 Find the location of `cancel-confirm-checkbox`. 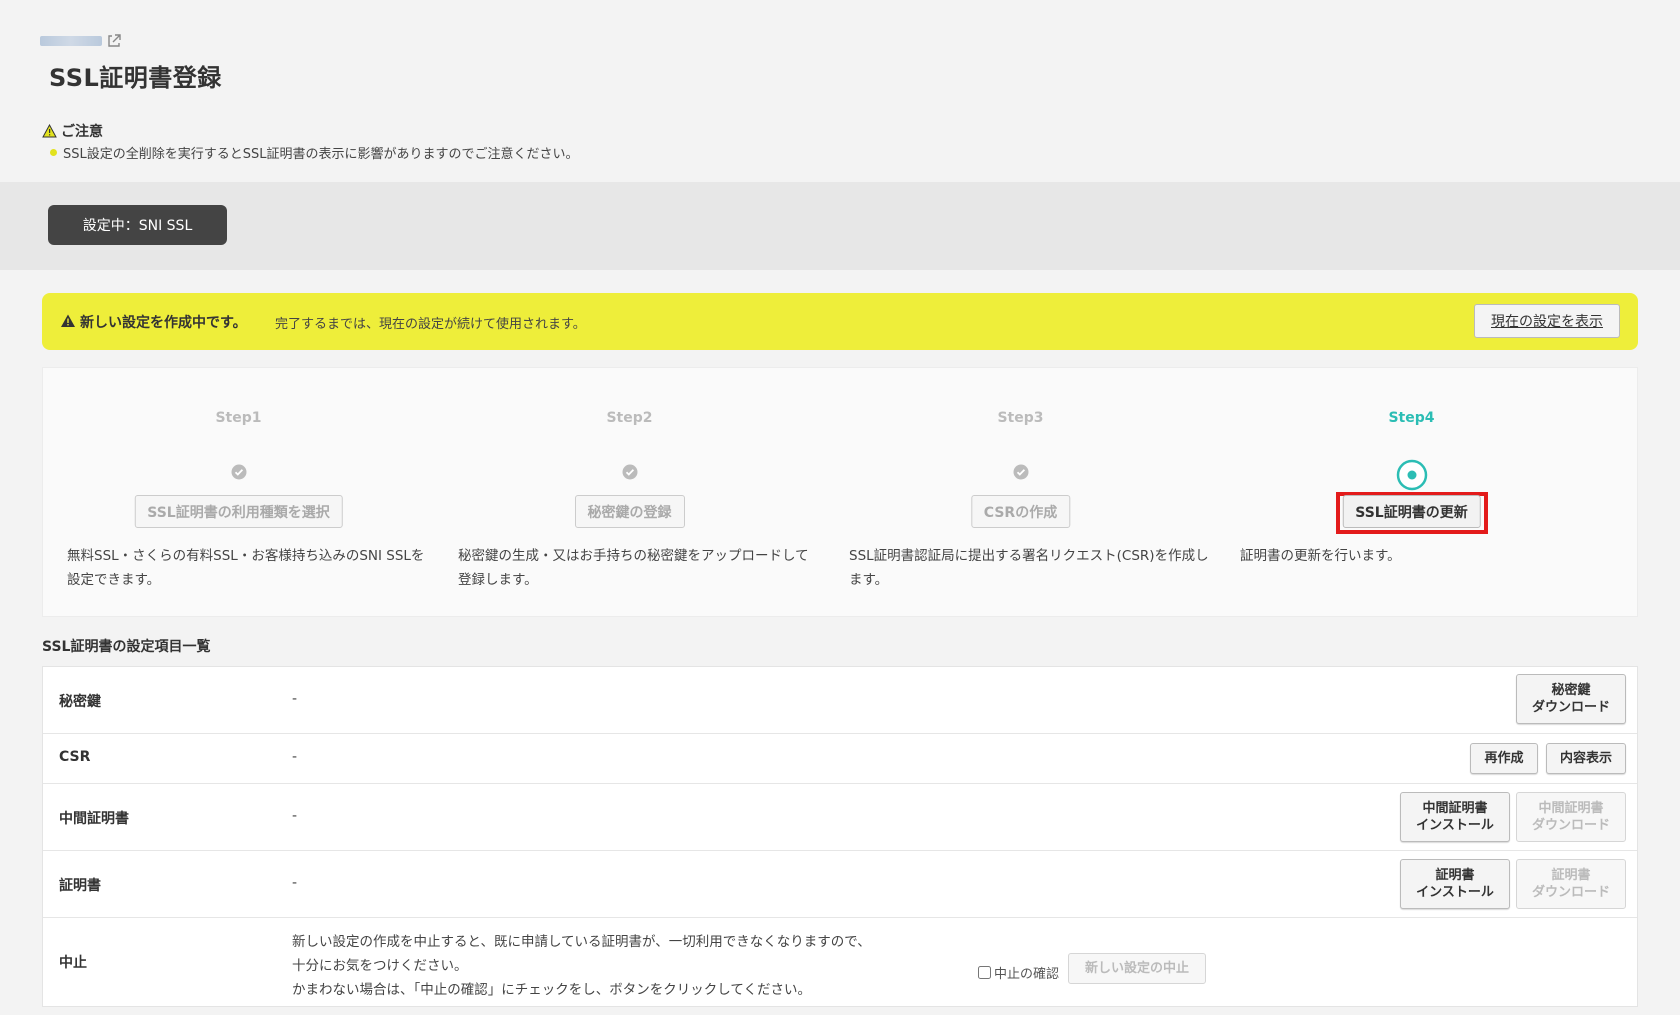

cancel-confirm-checkbox is located at coordinates (984, 972).